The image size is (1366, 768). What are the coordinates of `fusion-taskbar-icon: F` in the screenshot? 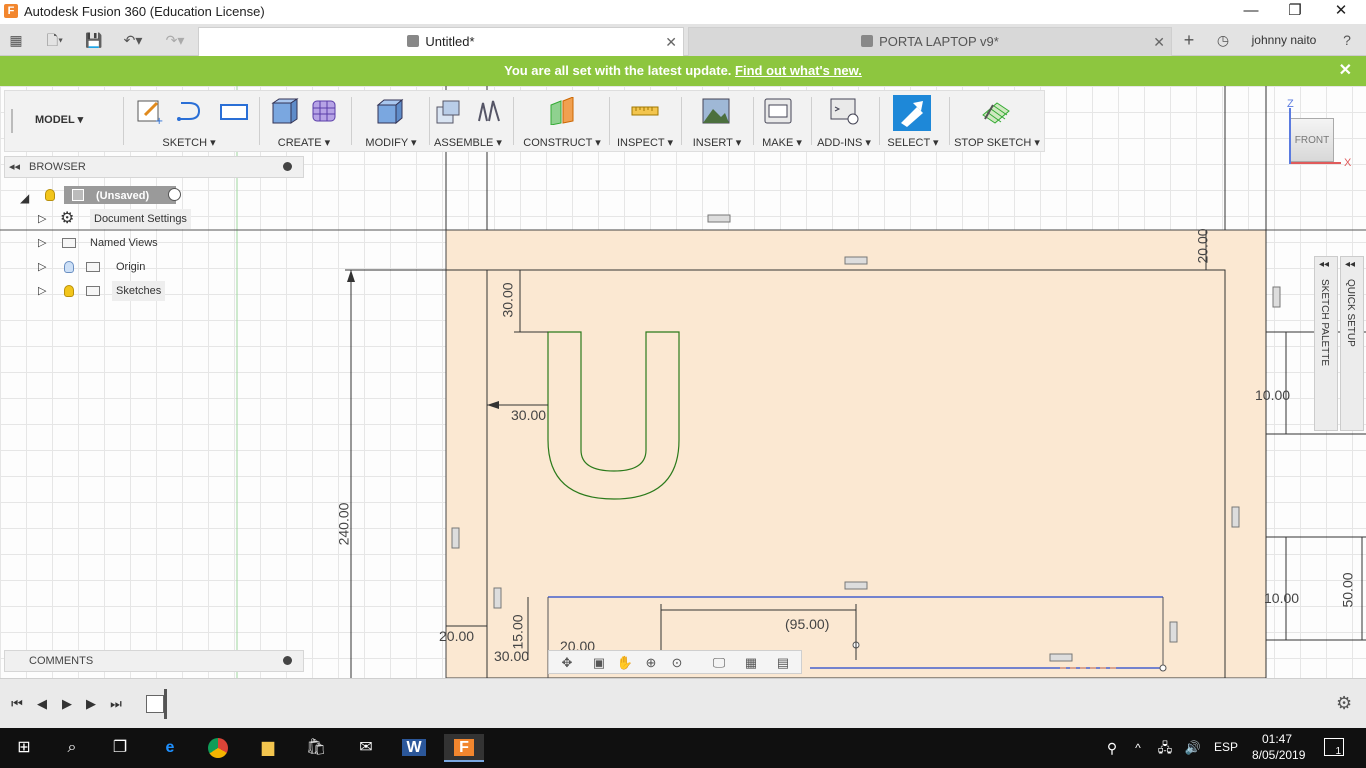 It's located at (464, 748).